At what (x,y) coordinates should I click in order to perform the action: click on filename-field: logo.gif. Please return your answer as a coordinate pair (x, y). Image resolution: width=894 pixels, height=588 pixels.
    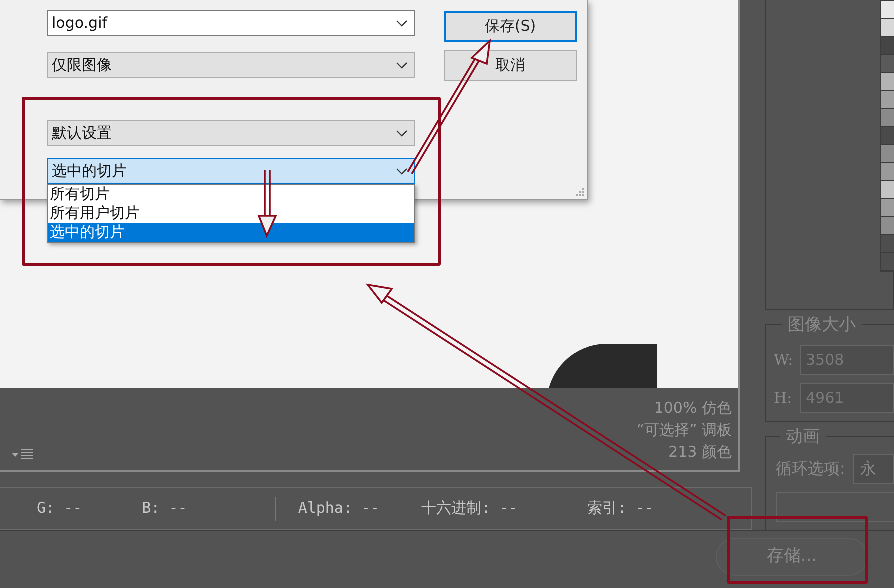
    Looking at the image, I should click on (231, 23).